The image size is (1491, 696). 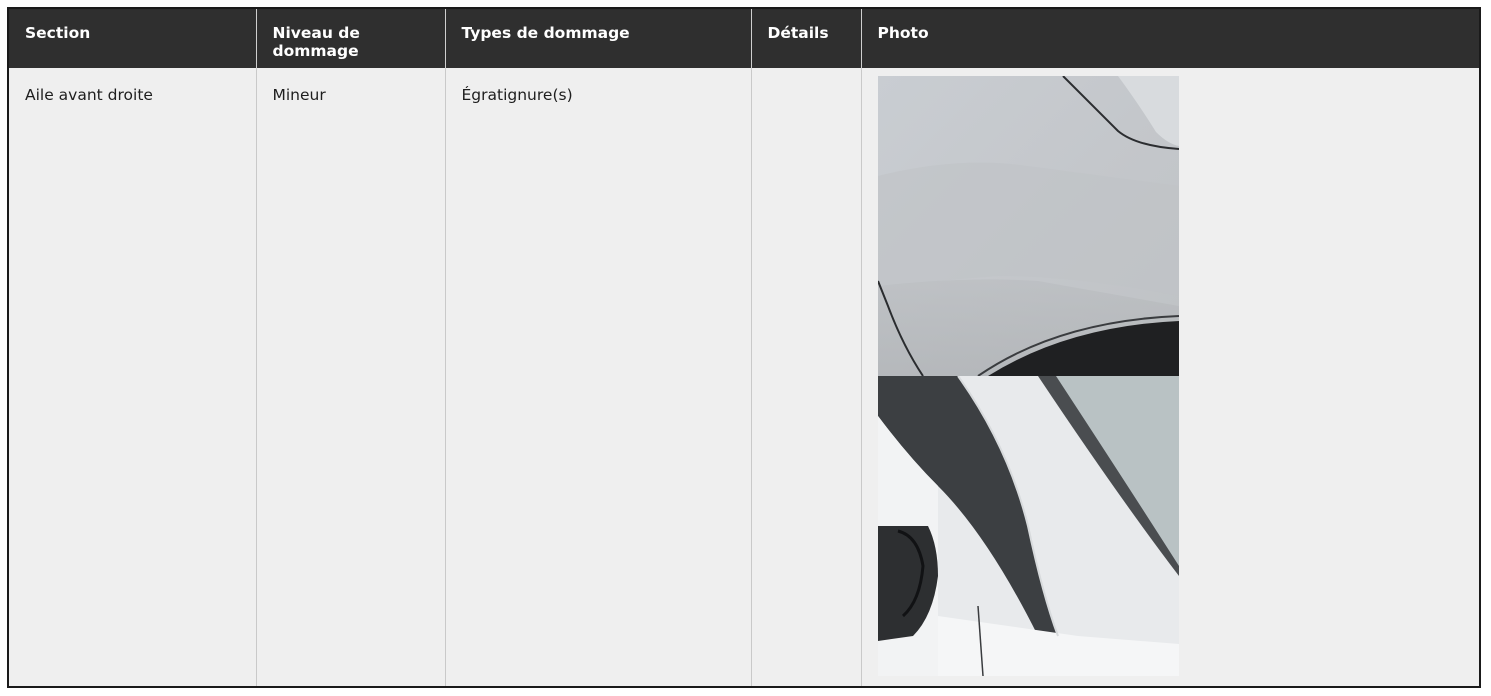 What do you see at coordinates (806, 377) in the screenshot?
I see `cell-details` at bounding box center [806, 377].